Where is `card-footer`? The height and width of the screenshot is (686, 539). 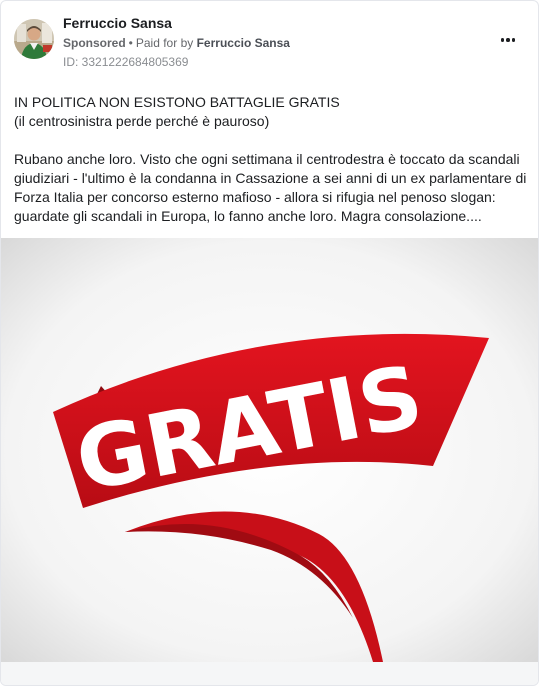
card-footer is located at coordinates (269, 673).